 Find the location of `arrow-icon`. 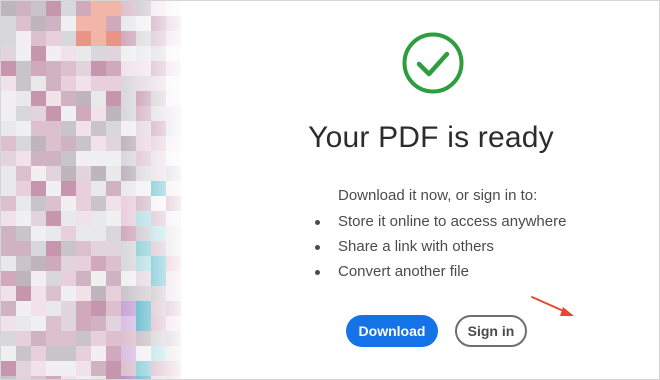

arrow-icon is located at coordinates (552, 306).